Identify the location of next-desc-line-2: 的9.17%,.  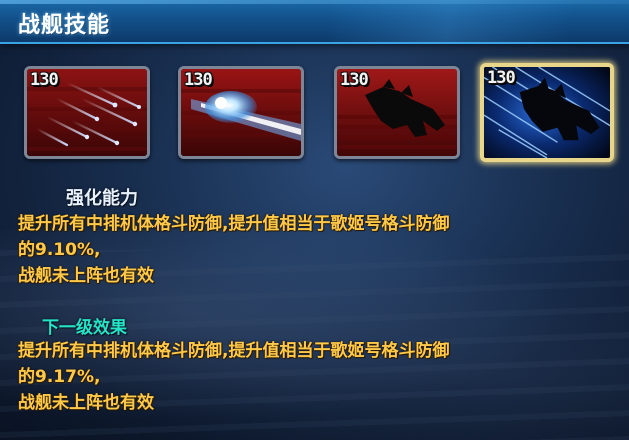
(59, 377).